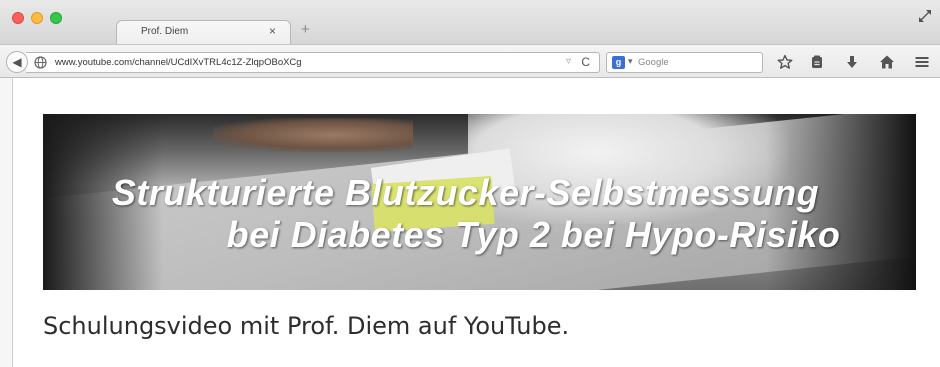  I want to click on title-bar: Prof. Diem × +, so click(470, 22).